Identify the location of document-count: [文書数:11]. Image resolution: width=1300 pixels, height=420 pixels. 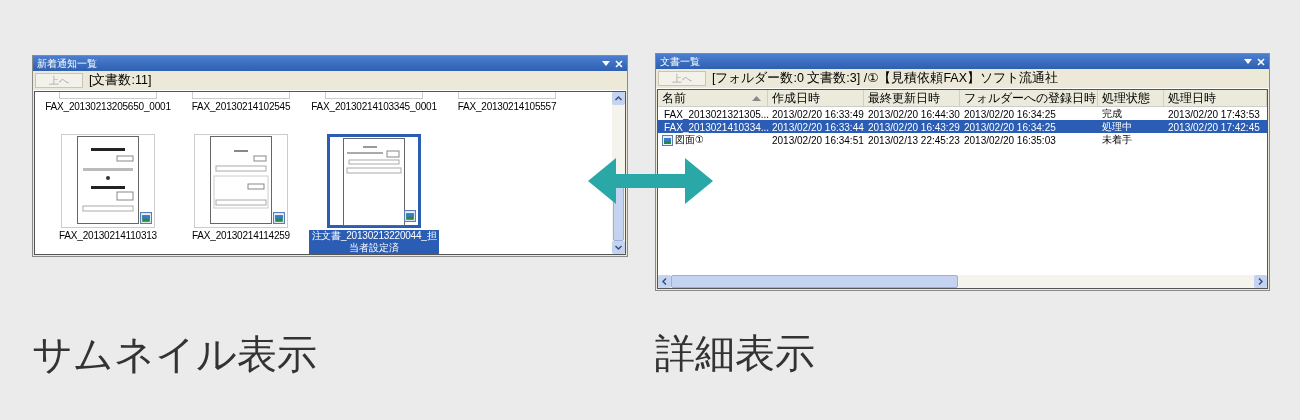
(120, 80).